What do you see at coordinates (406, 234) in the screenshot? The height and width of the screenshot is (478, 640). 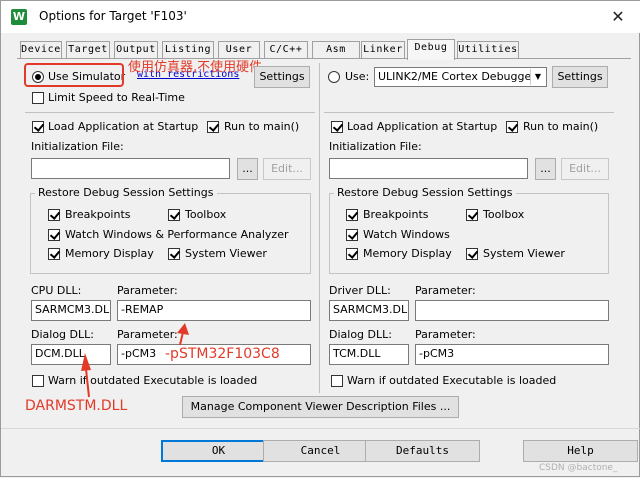 I see `right-watch-label: Watch Windows` at bounding box center [406, 234].